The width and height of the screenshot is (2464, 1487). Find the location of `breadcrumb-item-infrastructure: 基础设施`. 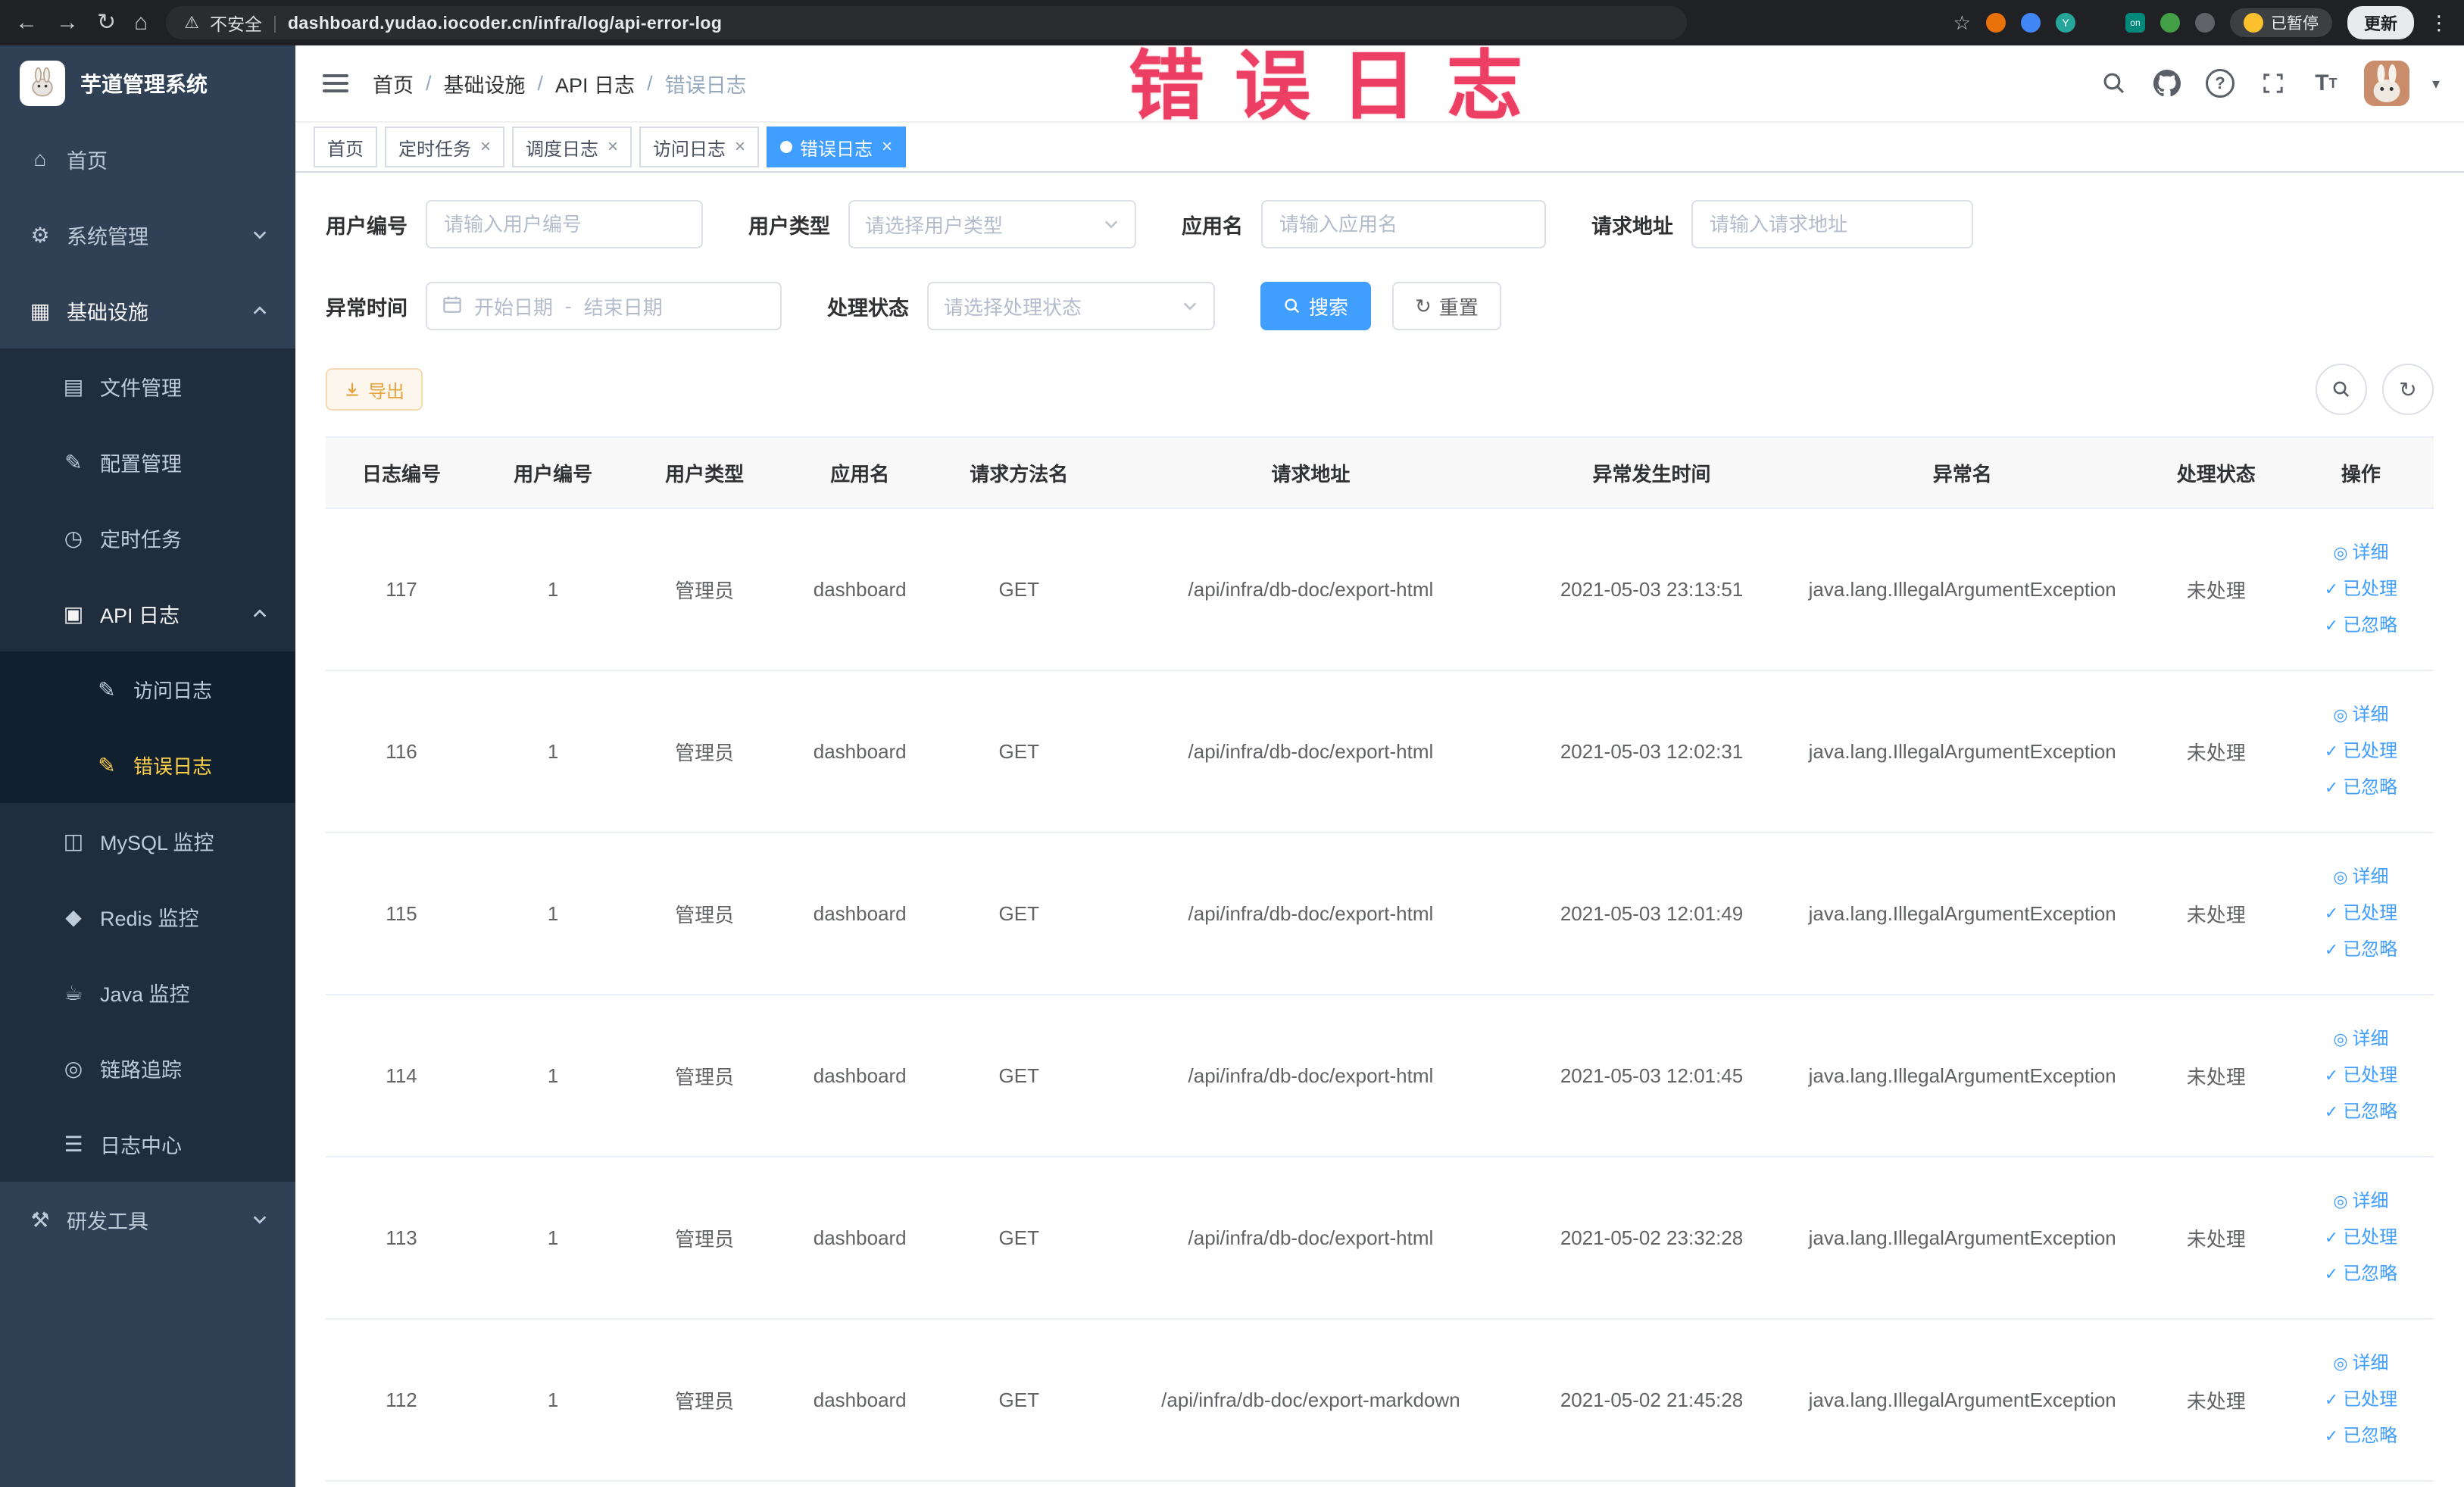

breadcrumb-item-infrastructure: 基础设施 is located at coordinates (485, 83).